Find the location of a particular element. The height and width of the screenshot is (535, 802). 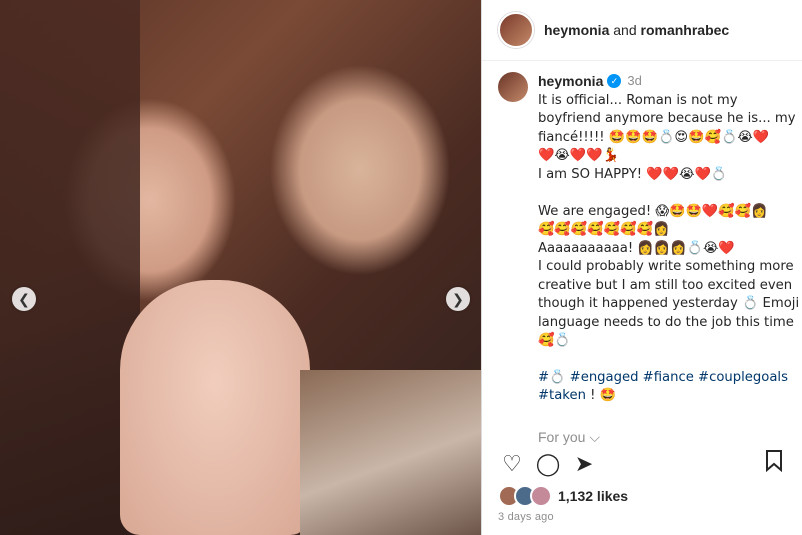

hashtag-suffix: ! 🤩 is located at coordinates (603, 395).